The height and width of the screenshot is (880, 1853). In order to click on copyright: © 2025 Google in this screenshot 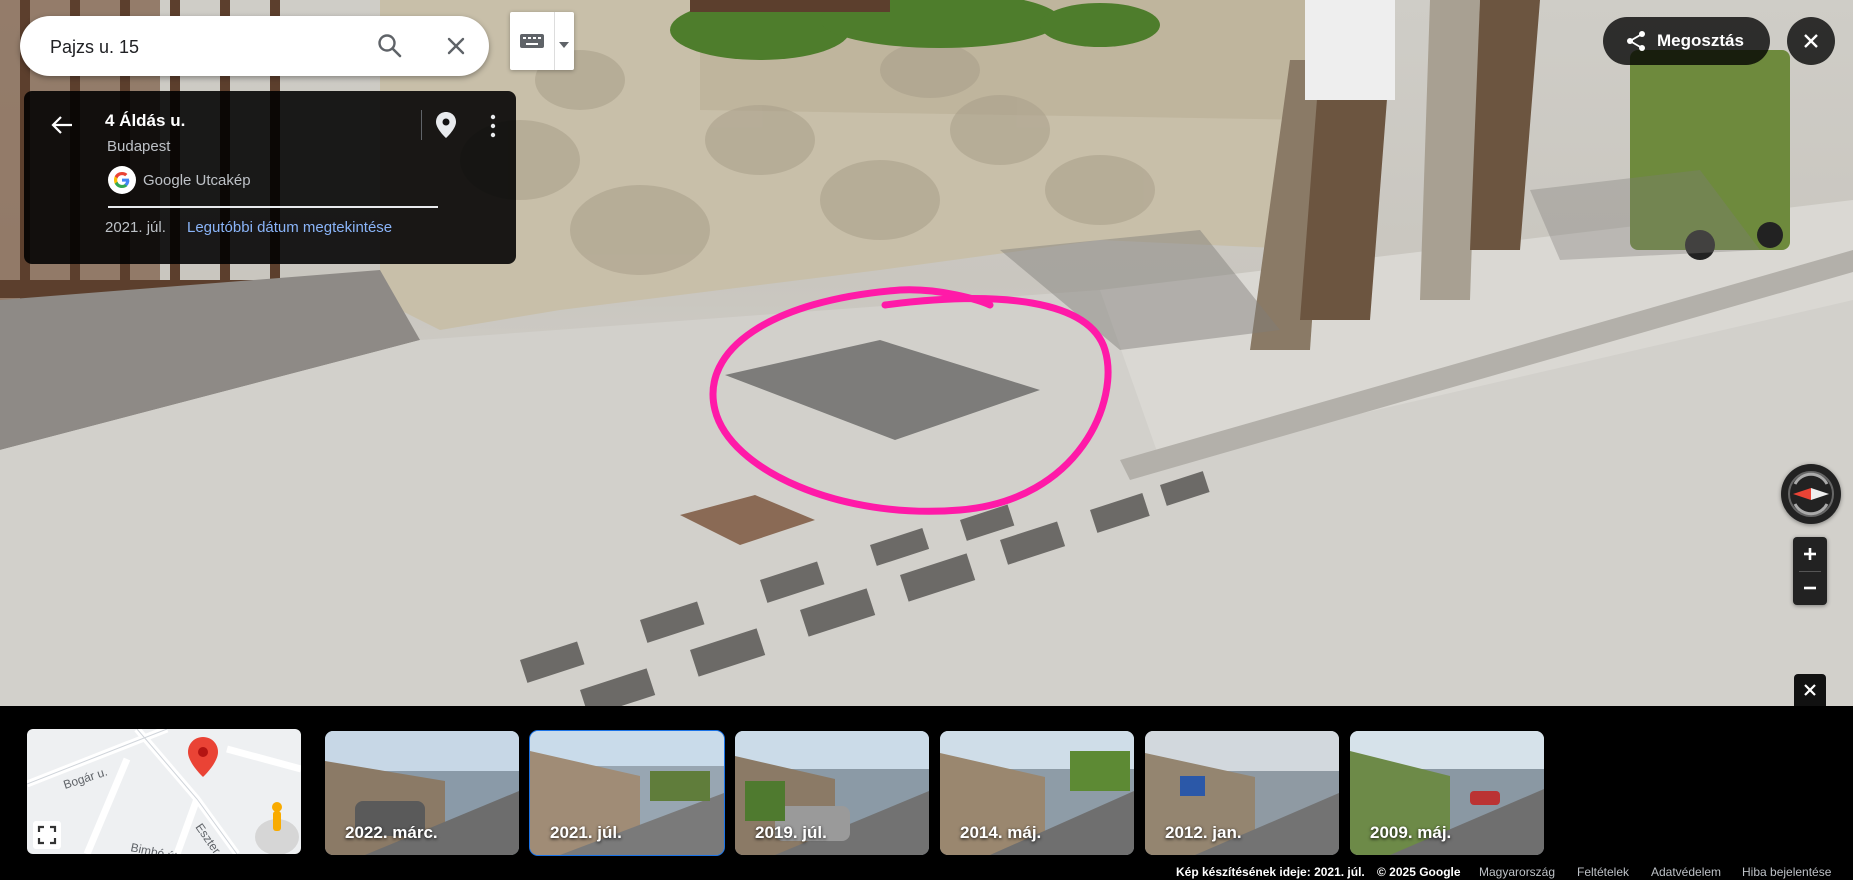, I will do `click(1419, 872)`.